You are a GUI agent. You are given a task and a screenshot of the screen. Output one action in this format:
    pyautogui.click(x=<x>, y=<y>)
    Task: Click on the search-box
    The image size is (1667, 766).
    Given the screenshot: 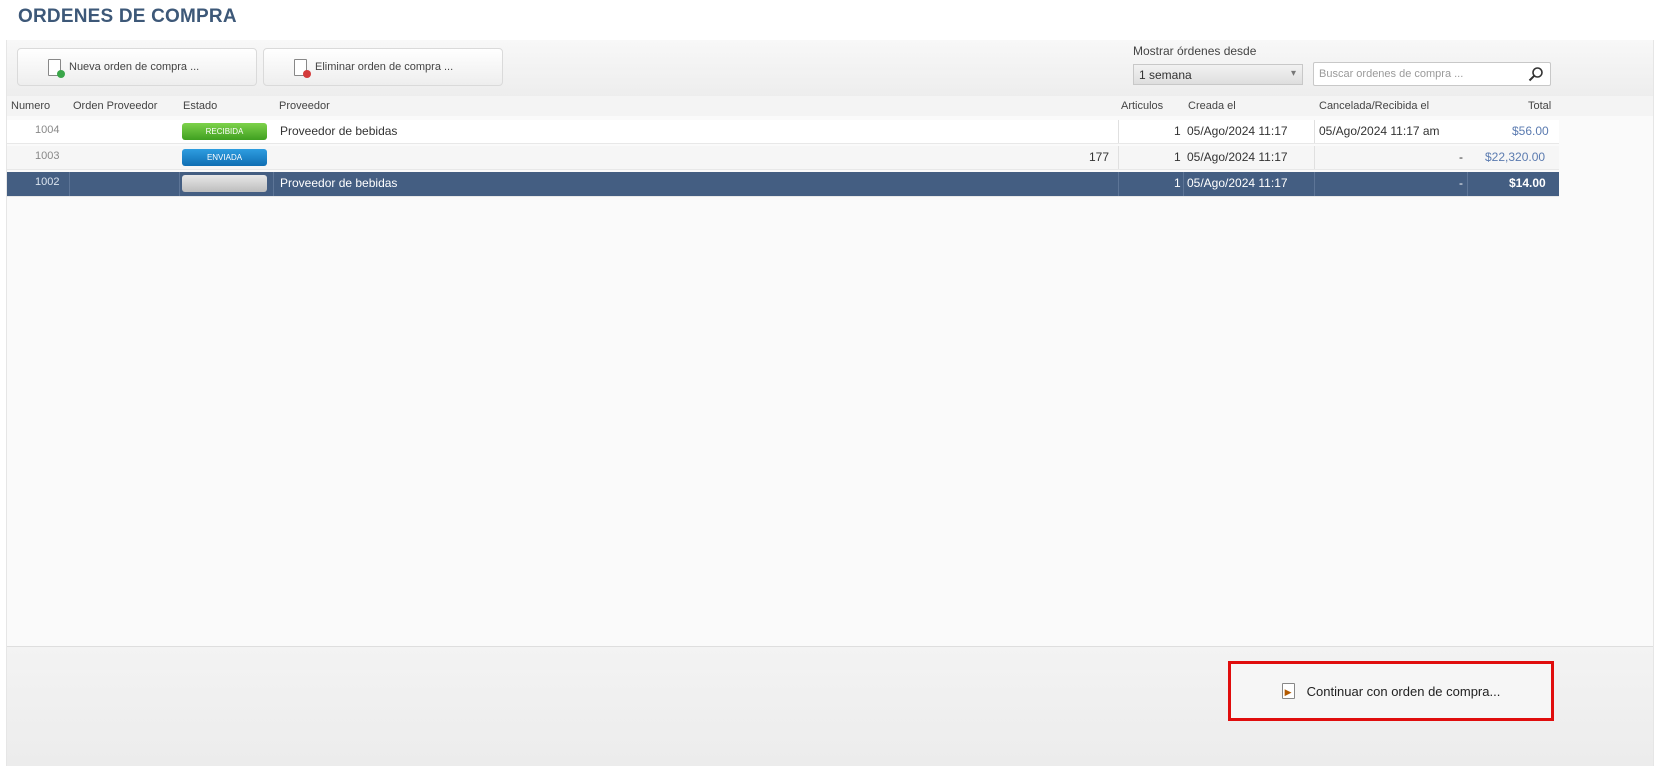 What is the action you would take?
    pyautogui.click(x=1432, y=74)
    